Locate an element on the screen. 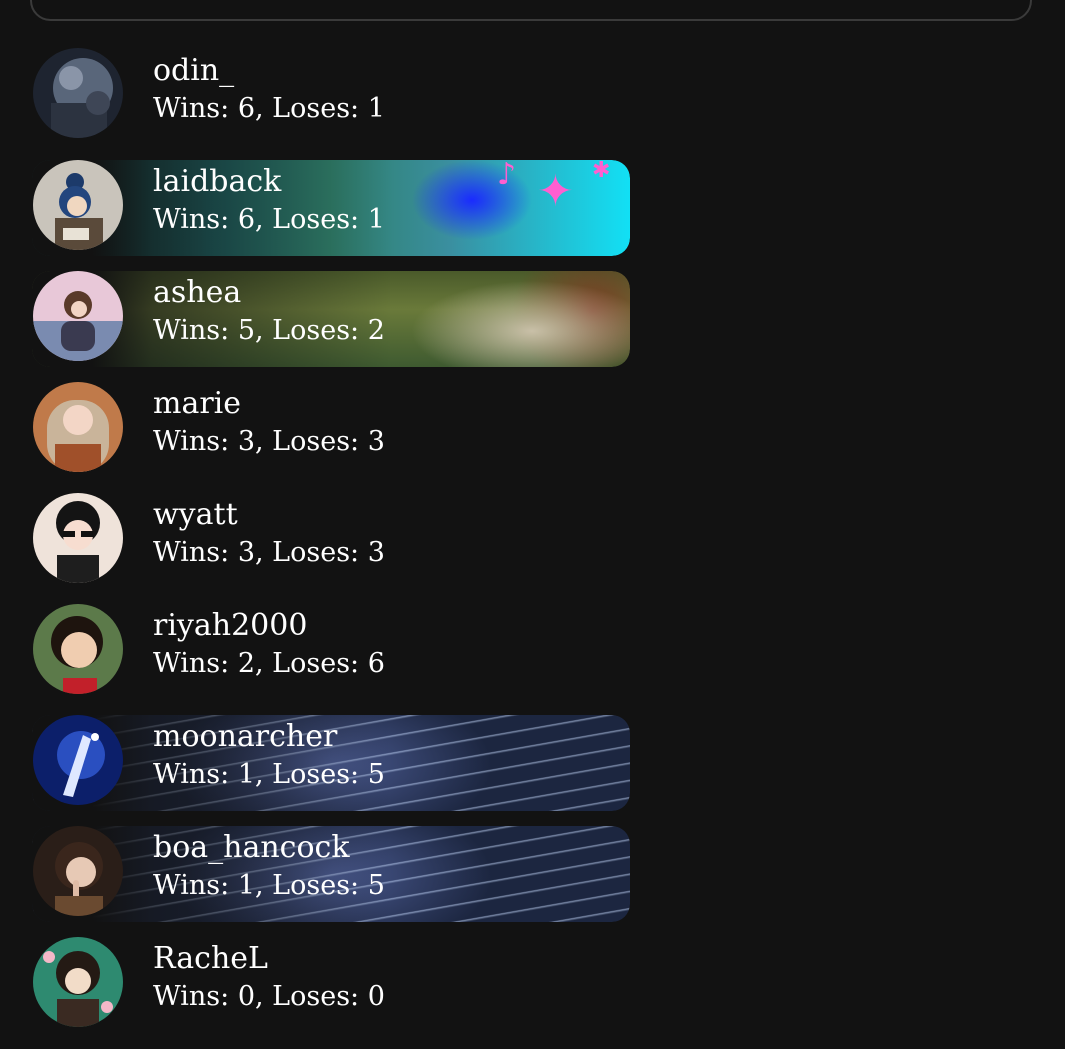 This screenshot has height=1049, width=1065. music-note-icon: ♪ is located at coordinates (507, 176).